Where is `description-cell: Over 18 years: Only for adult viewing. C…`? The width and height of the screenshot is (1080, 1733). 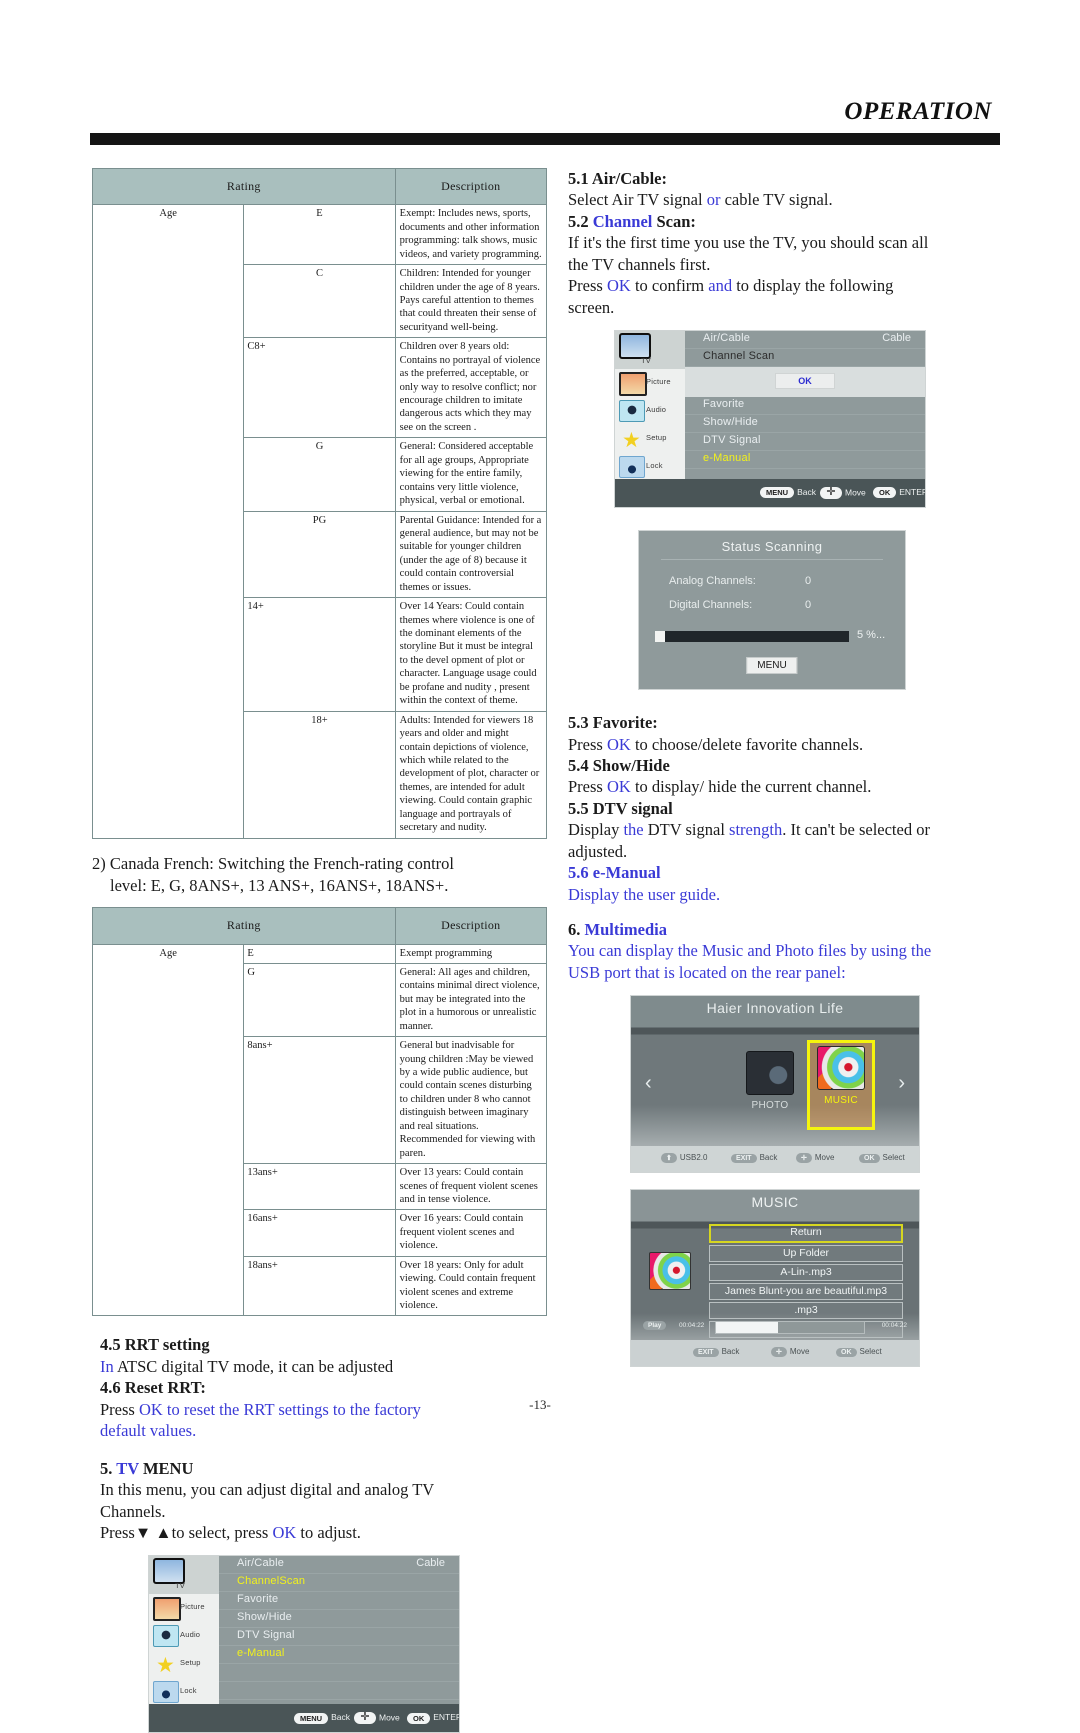 description-cell: Over 18 years: Only for adult viewing. C… is located at coordinates (471, 1286).